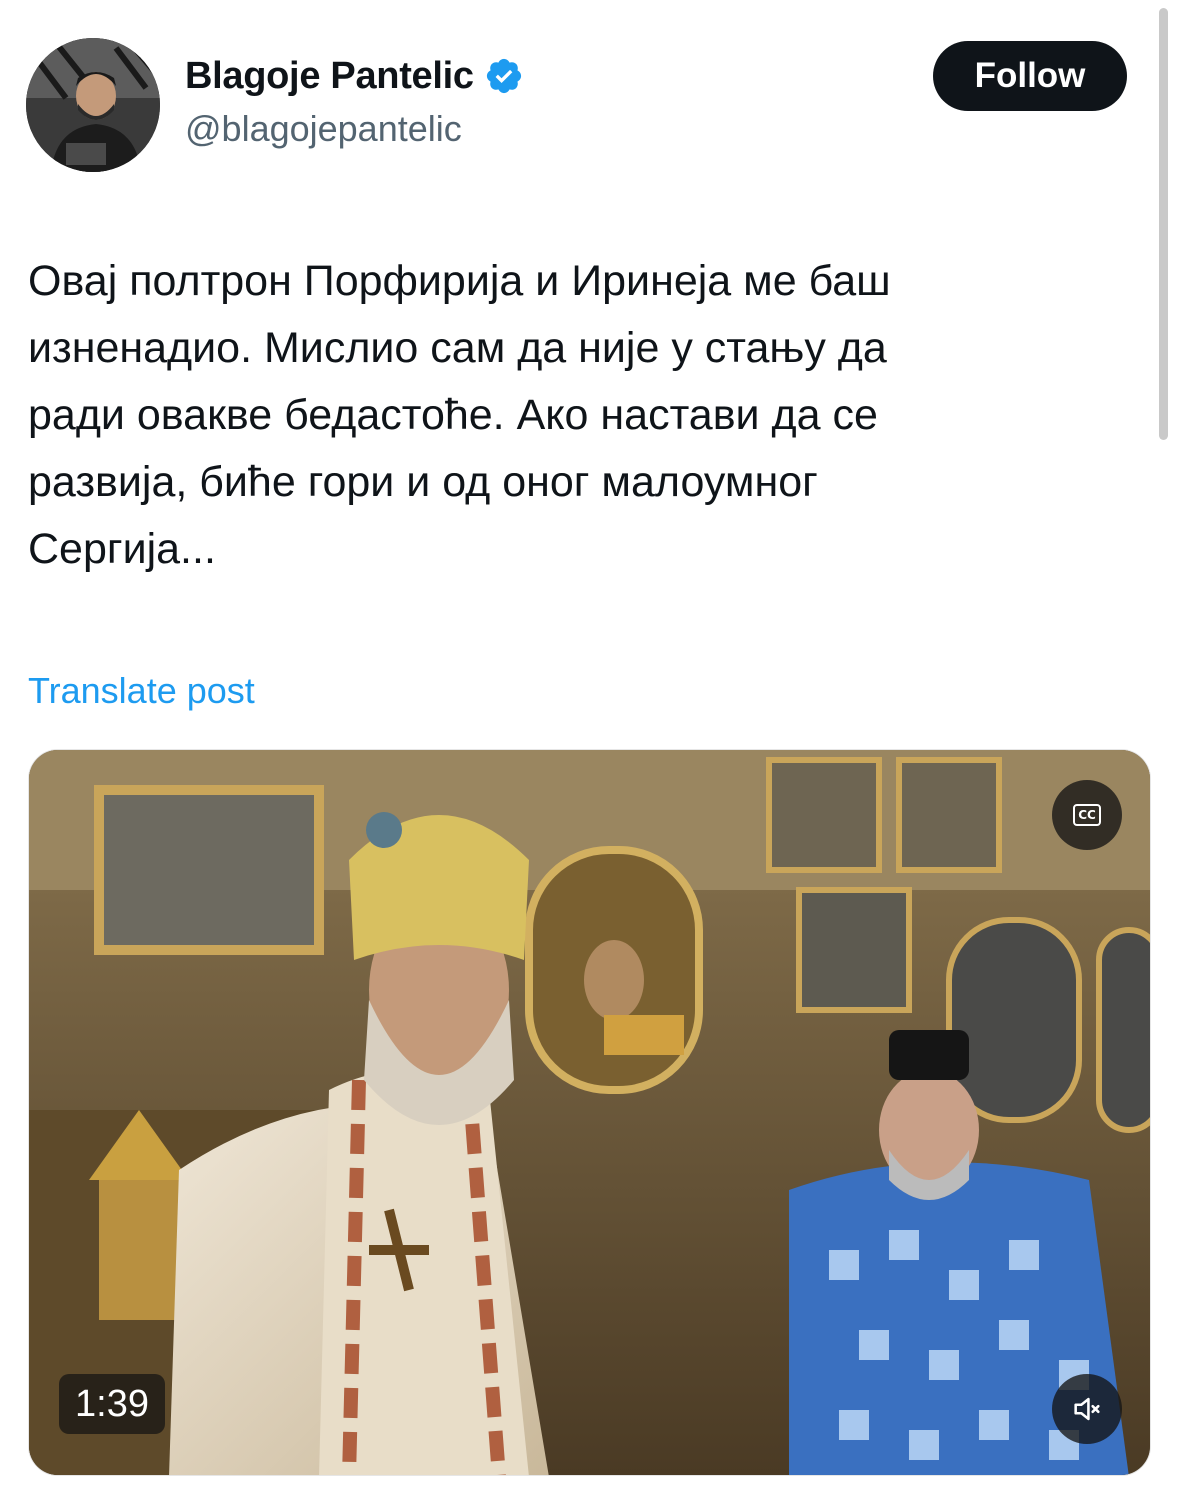  I want to click on post-text-line: изненадио. Мислио сам да није у стању да, so click(457, 348).